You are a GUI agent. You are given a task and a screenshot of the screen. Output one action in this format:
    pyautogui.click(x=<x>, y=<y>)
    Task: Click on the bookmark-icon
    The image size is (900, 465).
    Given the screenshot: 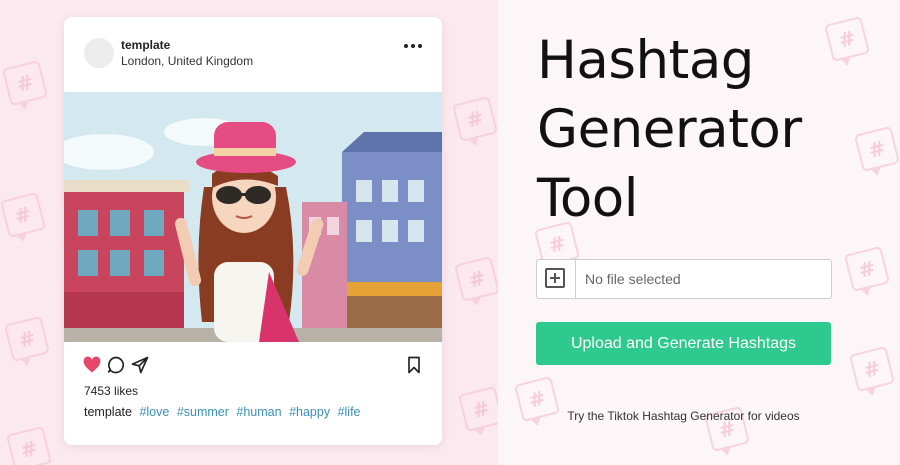 What is the action you would take?
    pyautogui.click(x=414, y=365)
    